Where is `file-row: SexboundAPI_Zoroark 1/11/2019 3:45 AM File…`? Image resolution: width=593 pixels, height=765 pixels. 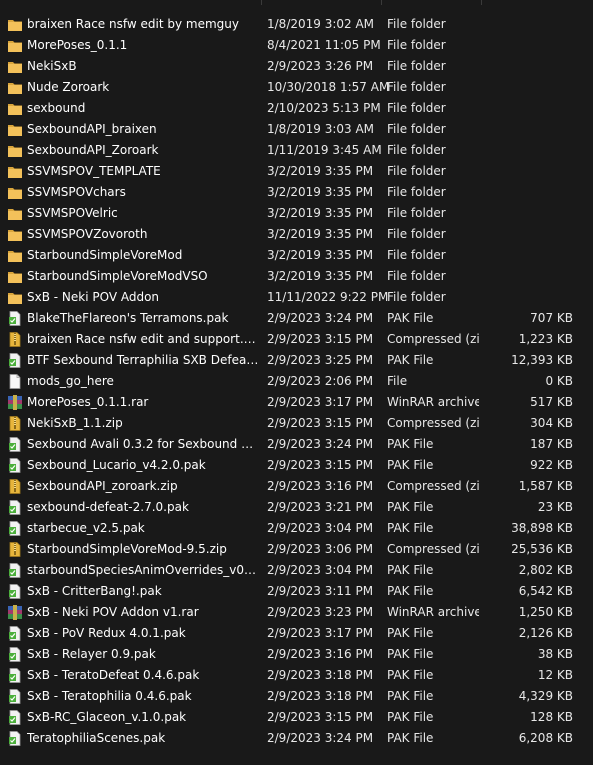 file-row: SexboundAPI_Zoroark 1/11/2019 3:45 AM File… is located at coordinates (296, 150).